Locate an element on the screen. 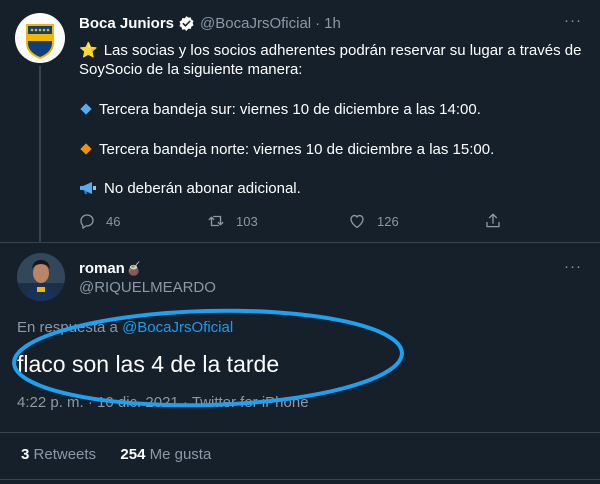 The width and height of the screenshot is (600, 484). engagement-counts: 3 Retweets 254 Me gusta is located at coordinates (116, 454).